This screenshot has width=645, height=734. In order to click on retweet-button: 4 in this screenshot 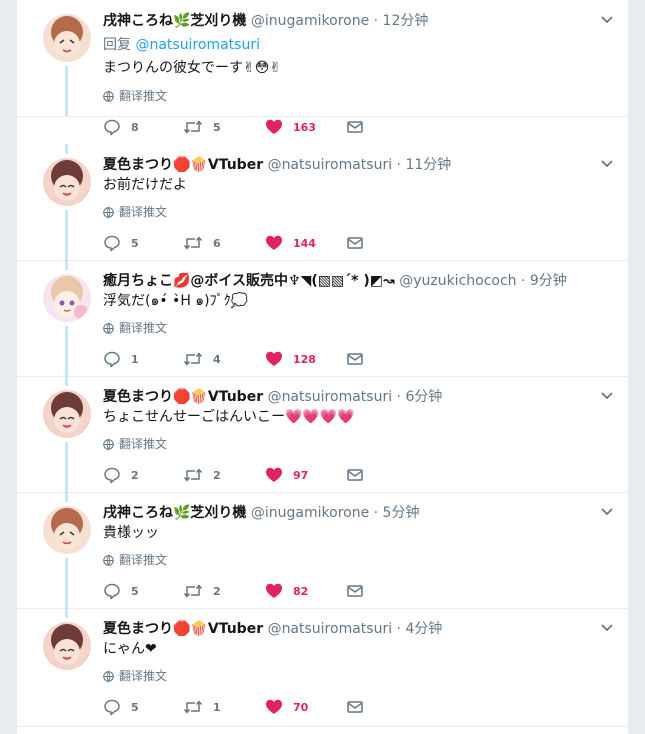, I will do `click(202, 359)`.